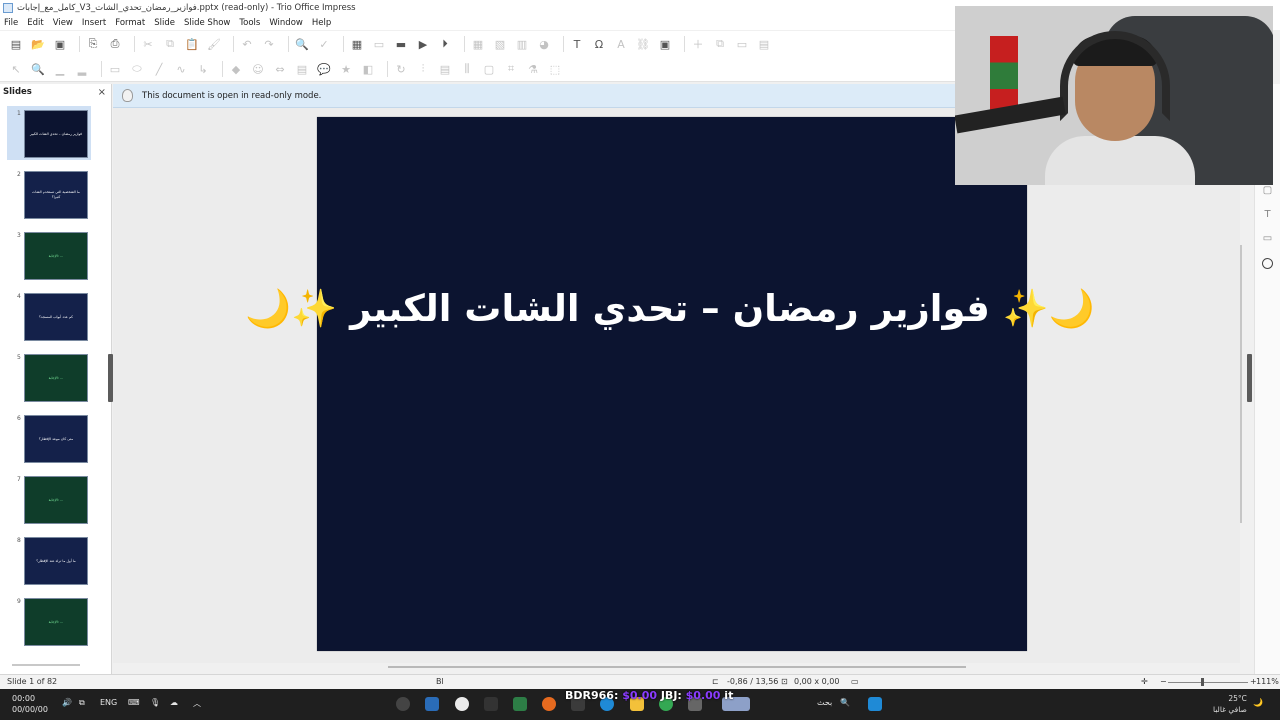  I want to click on menu-view: View, so click(63, 23).